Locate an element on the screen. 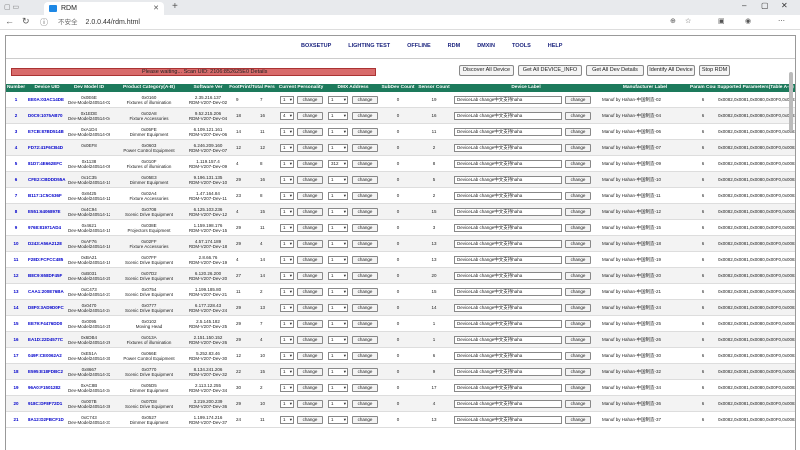 The height and width of the screenshot is (450, 800). device-uid: F28D:FCFCC485 is located at coordinates (47, 260).